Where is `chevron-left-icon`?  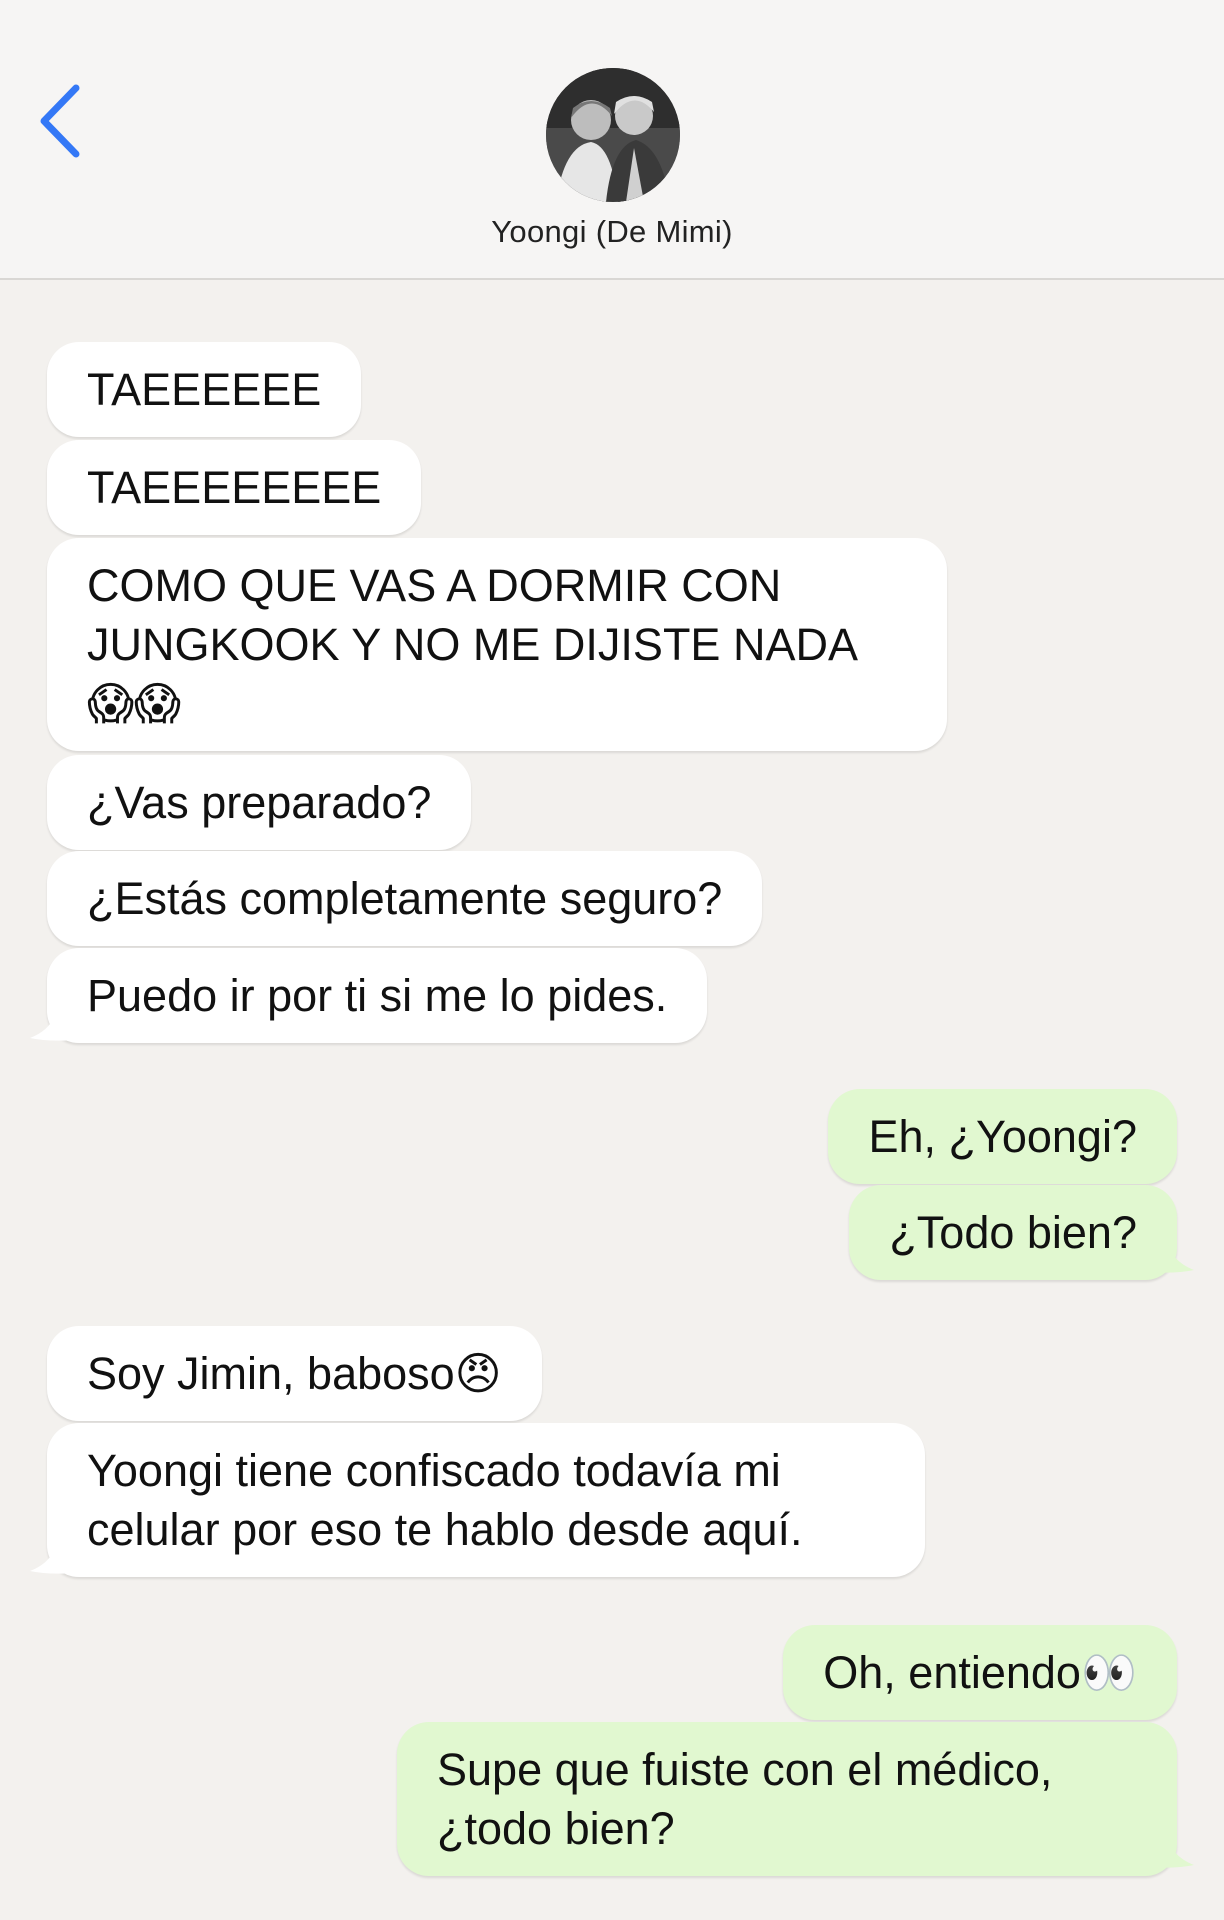 chevron-left-icon is located at coordinates (60, 121).